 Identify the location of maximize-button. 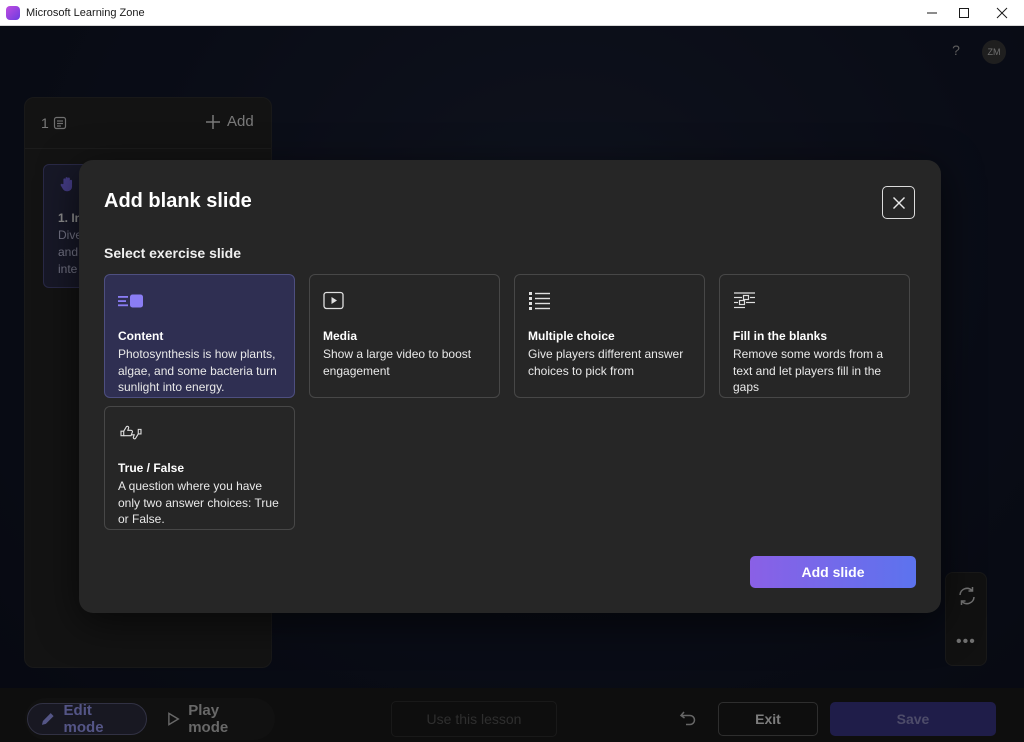
(964, 13).